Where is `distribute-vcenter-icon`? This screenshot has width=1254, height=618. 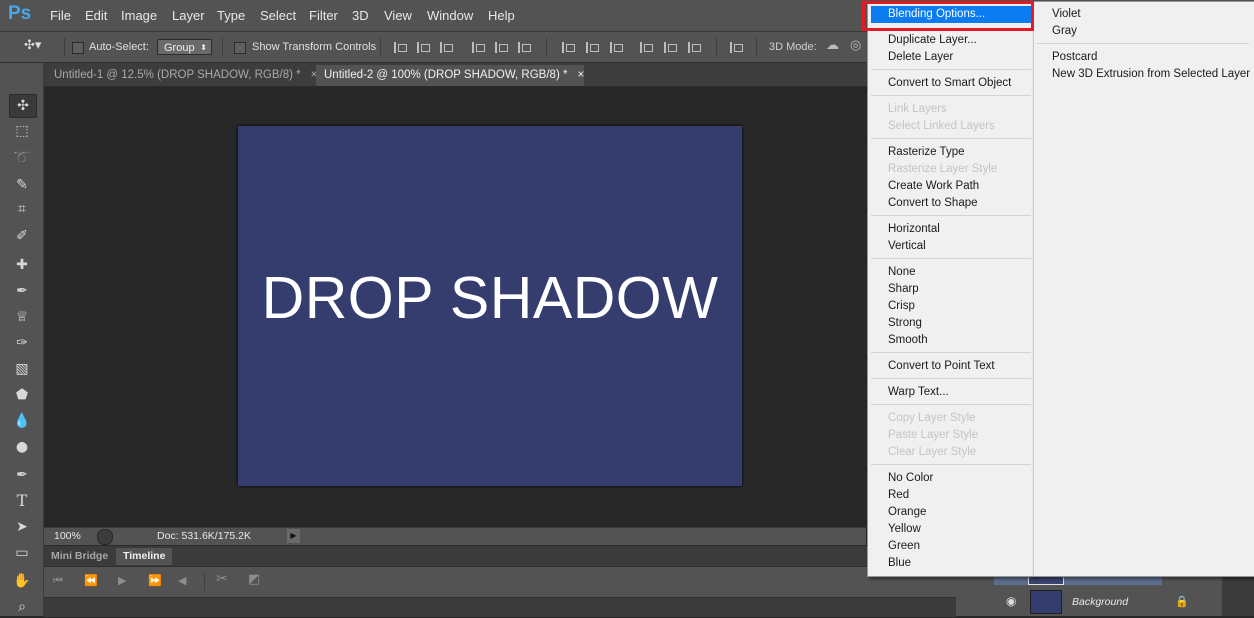
distribute-vcenter-icon is located at coordinates (593, 47).